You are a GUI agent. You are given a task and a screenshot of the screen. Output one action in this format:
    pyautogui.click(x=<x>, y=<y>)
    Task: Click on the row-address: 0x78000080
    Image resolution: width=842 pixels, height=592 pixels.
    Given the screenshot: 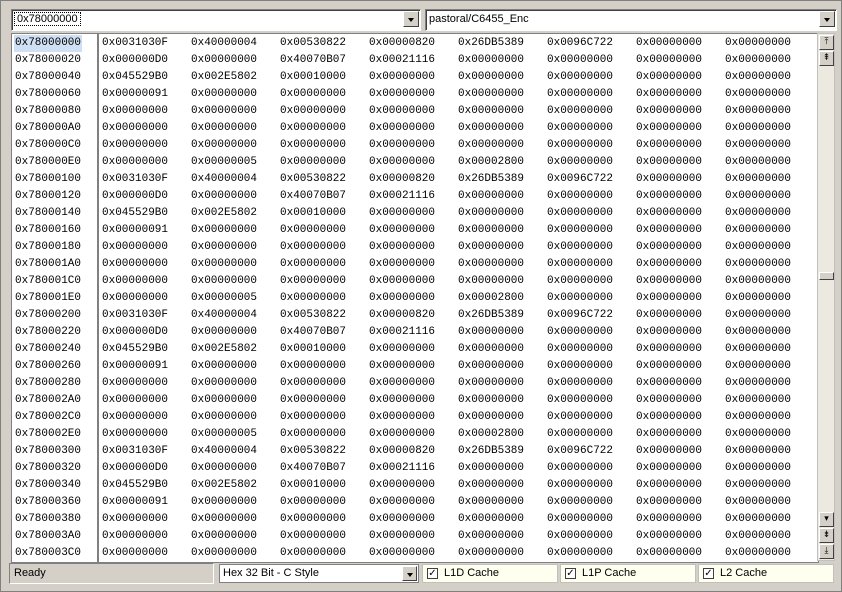 What is the action you would take?
    pyautogui.click(x=48, y=111)
    